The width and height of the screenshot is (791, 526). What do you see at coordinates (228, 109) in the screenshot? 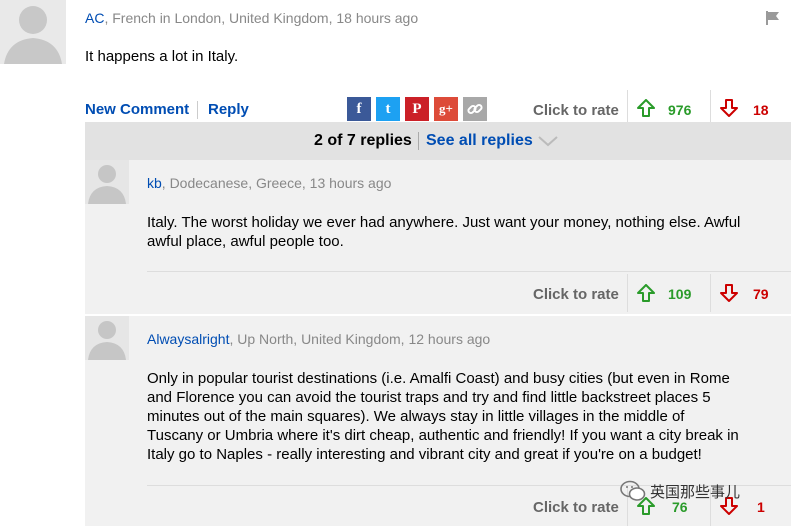
I see `reply-link: Reply` at bounding box center [228, 109].